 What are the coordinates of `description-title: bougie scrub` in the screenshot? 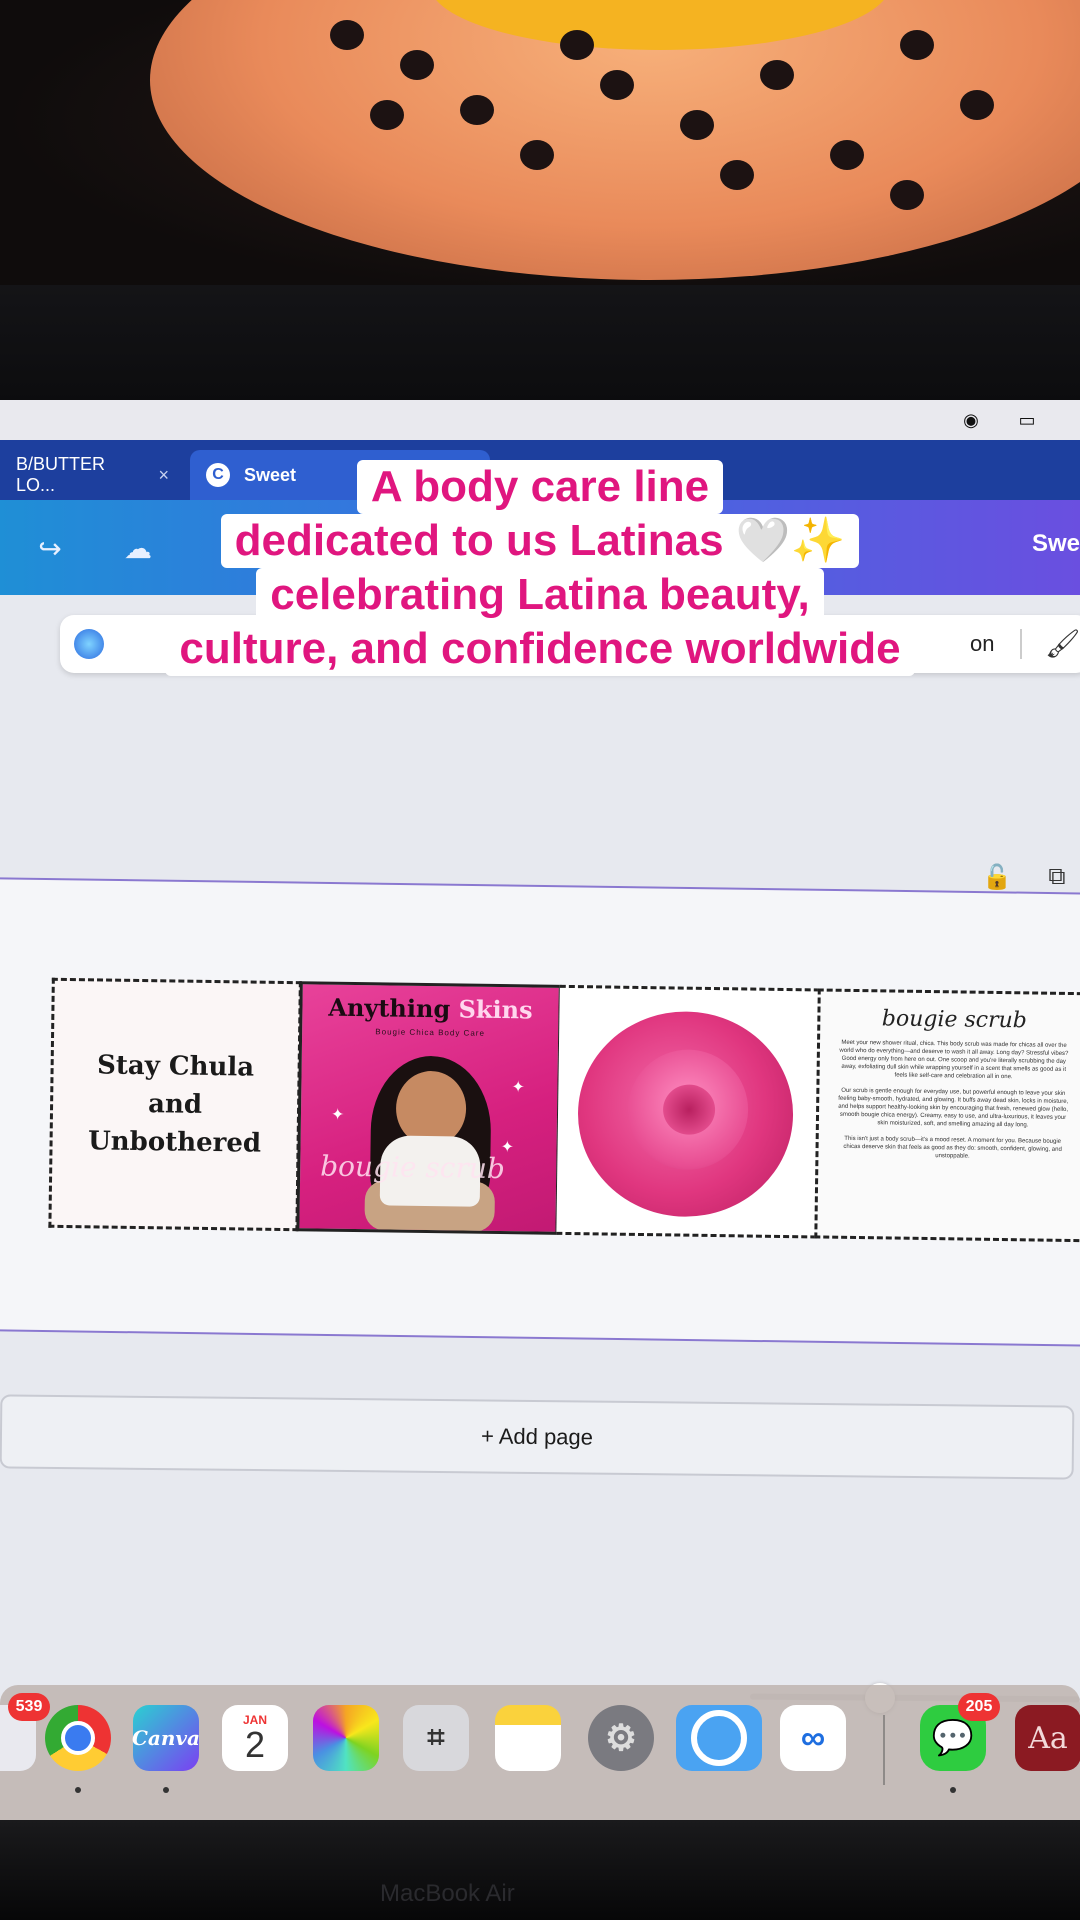 It's located at (954, 1020).